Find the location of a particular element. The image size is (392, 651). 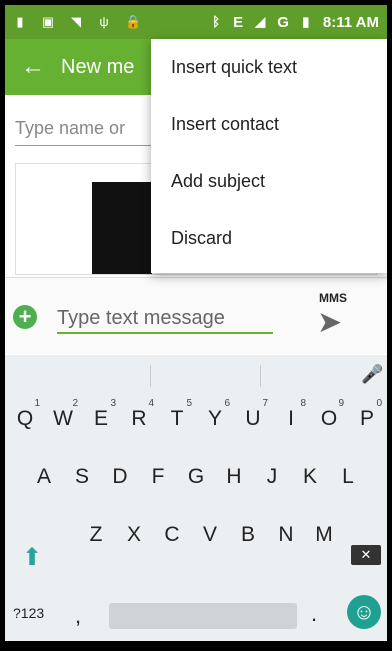

key: K is located at coordinates (310, 477).